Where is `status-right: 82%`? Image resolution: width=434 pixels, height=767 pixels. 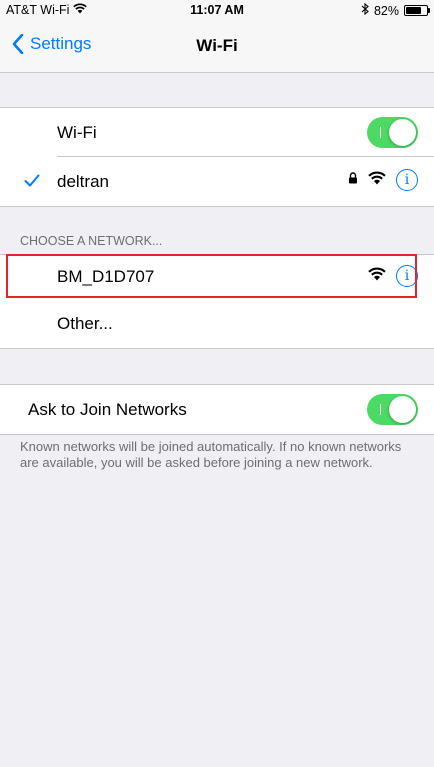 status-right: 82% is located at coordinates (395, 10).